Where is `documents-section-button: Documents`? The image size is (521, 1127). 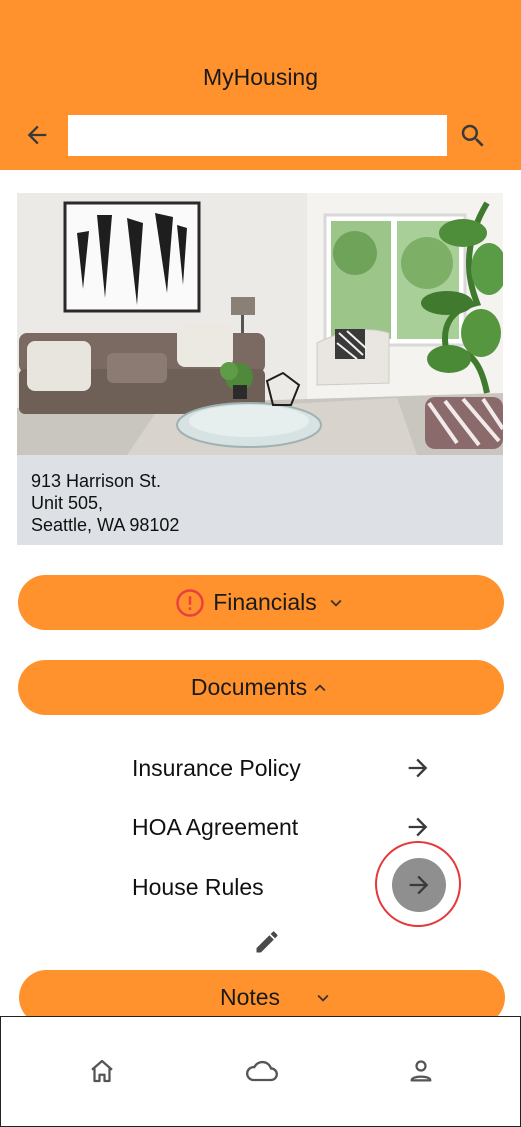
documents-section-button: Documents is located at coordinates (261, 687).